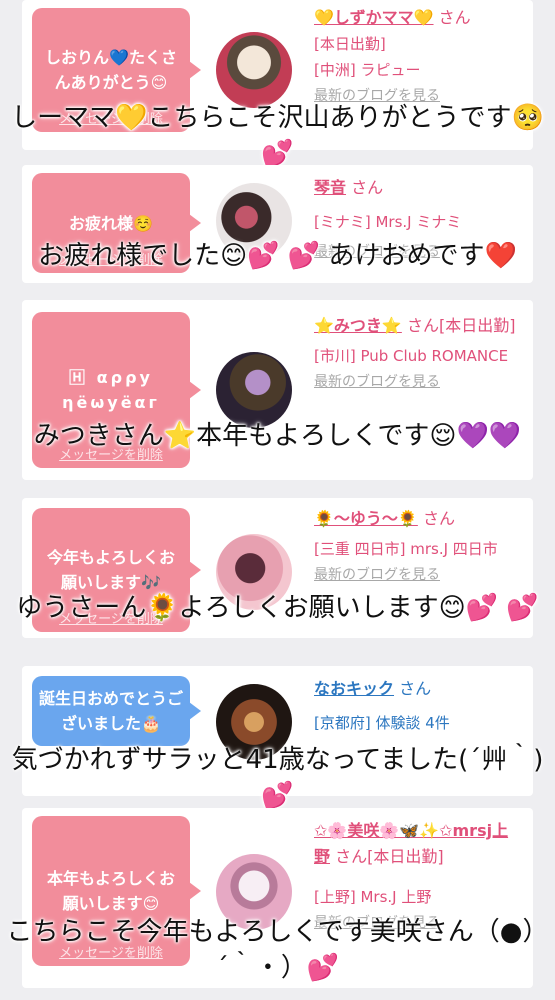 The image size is (555, 1000). I want to click on sender-name-link: ⭐みつき⭐, so click(358, 325).